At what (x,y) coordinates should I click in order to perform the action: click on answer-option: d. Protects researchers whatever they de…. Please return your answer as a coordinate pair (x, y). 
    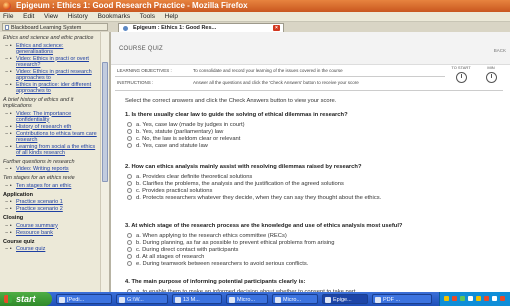
    Looking at the image, I should click on (254, 198).